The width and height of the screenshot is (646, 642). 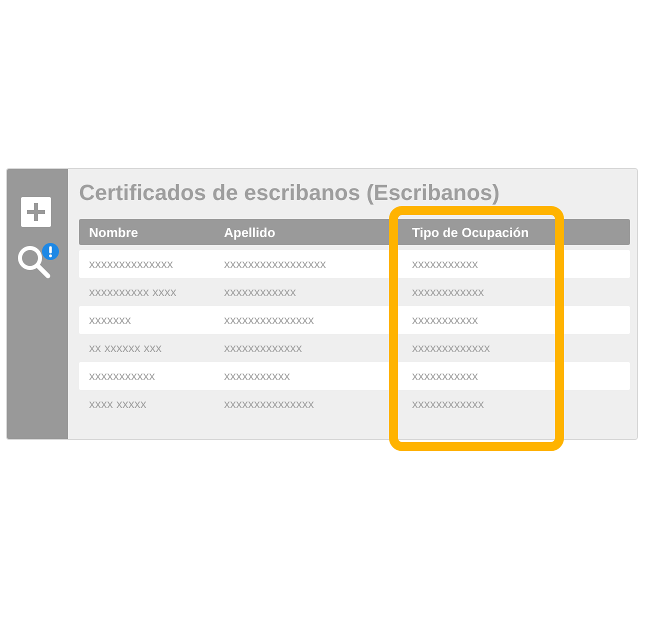 I want to click on search-icon, so click(x=33, y=262).